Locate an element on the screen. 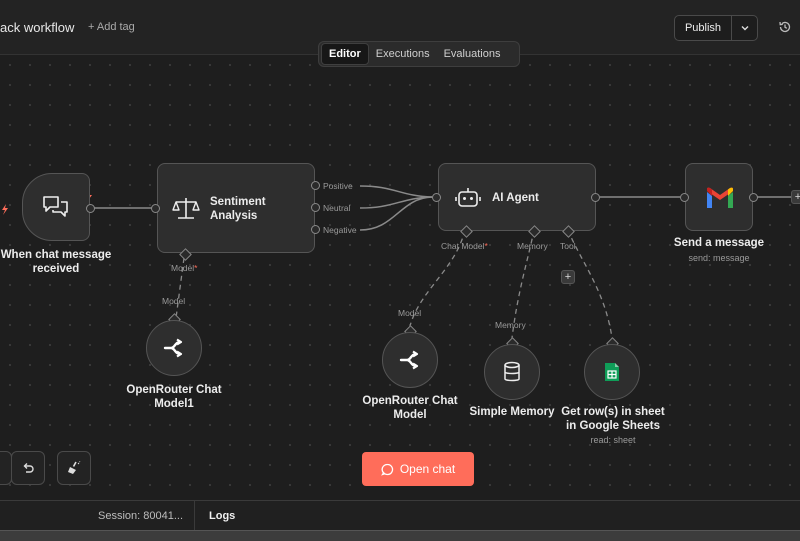 This screenshot has width=800, height=541. output-positive-label: Positive is located at coordinates (338, 186).